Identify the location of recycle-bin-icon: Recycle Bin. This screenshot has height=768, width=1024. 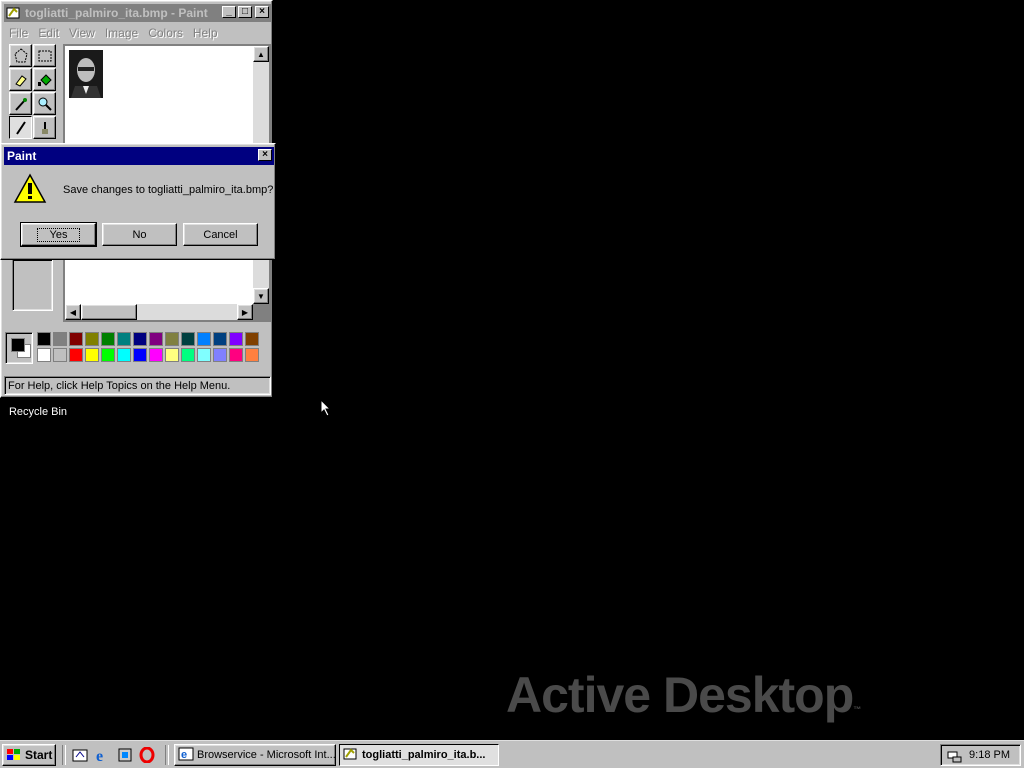
(38, 407).